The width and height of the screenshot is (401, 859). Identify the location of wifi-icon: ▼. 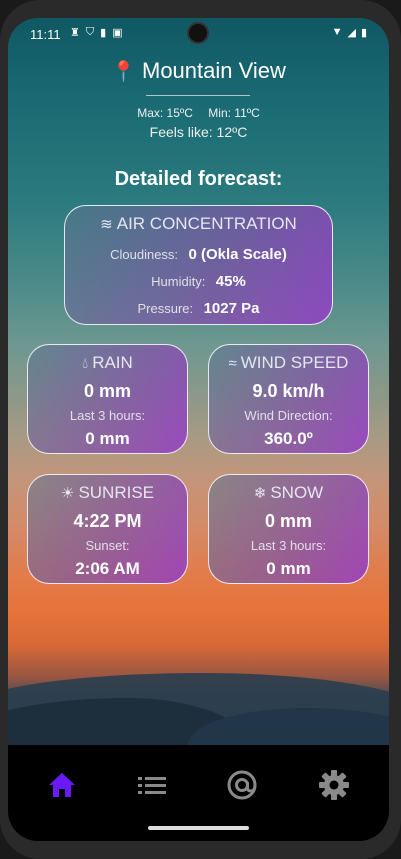
(337, 32).